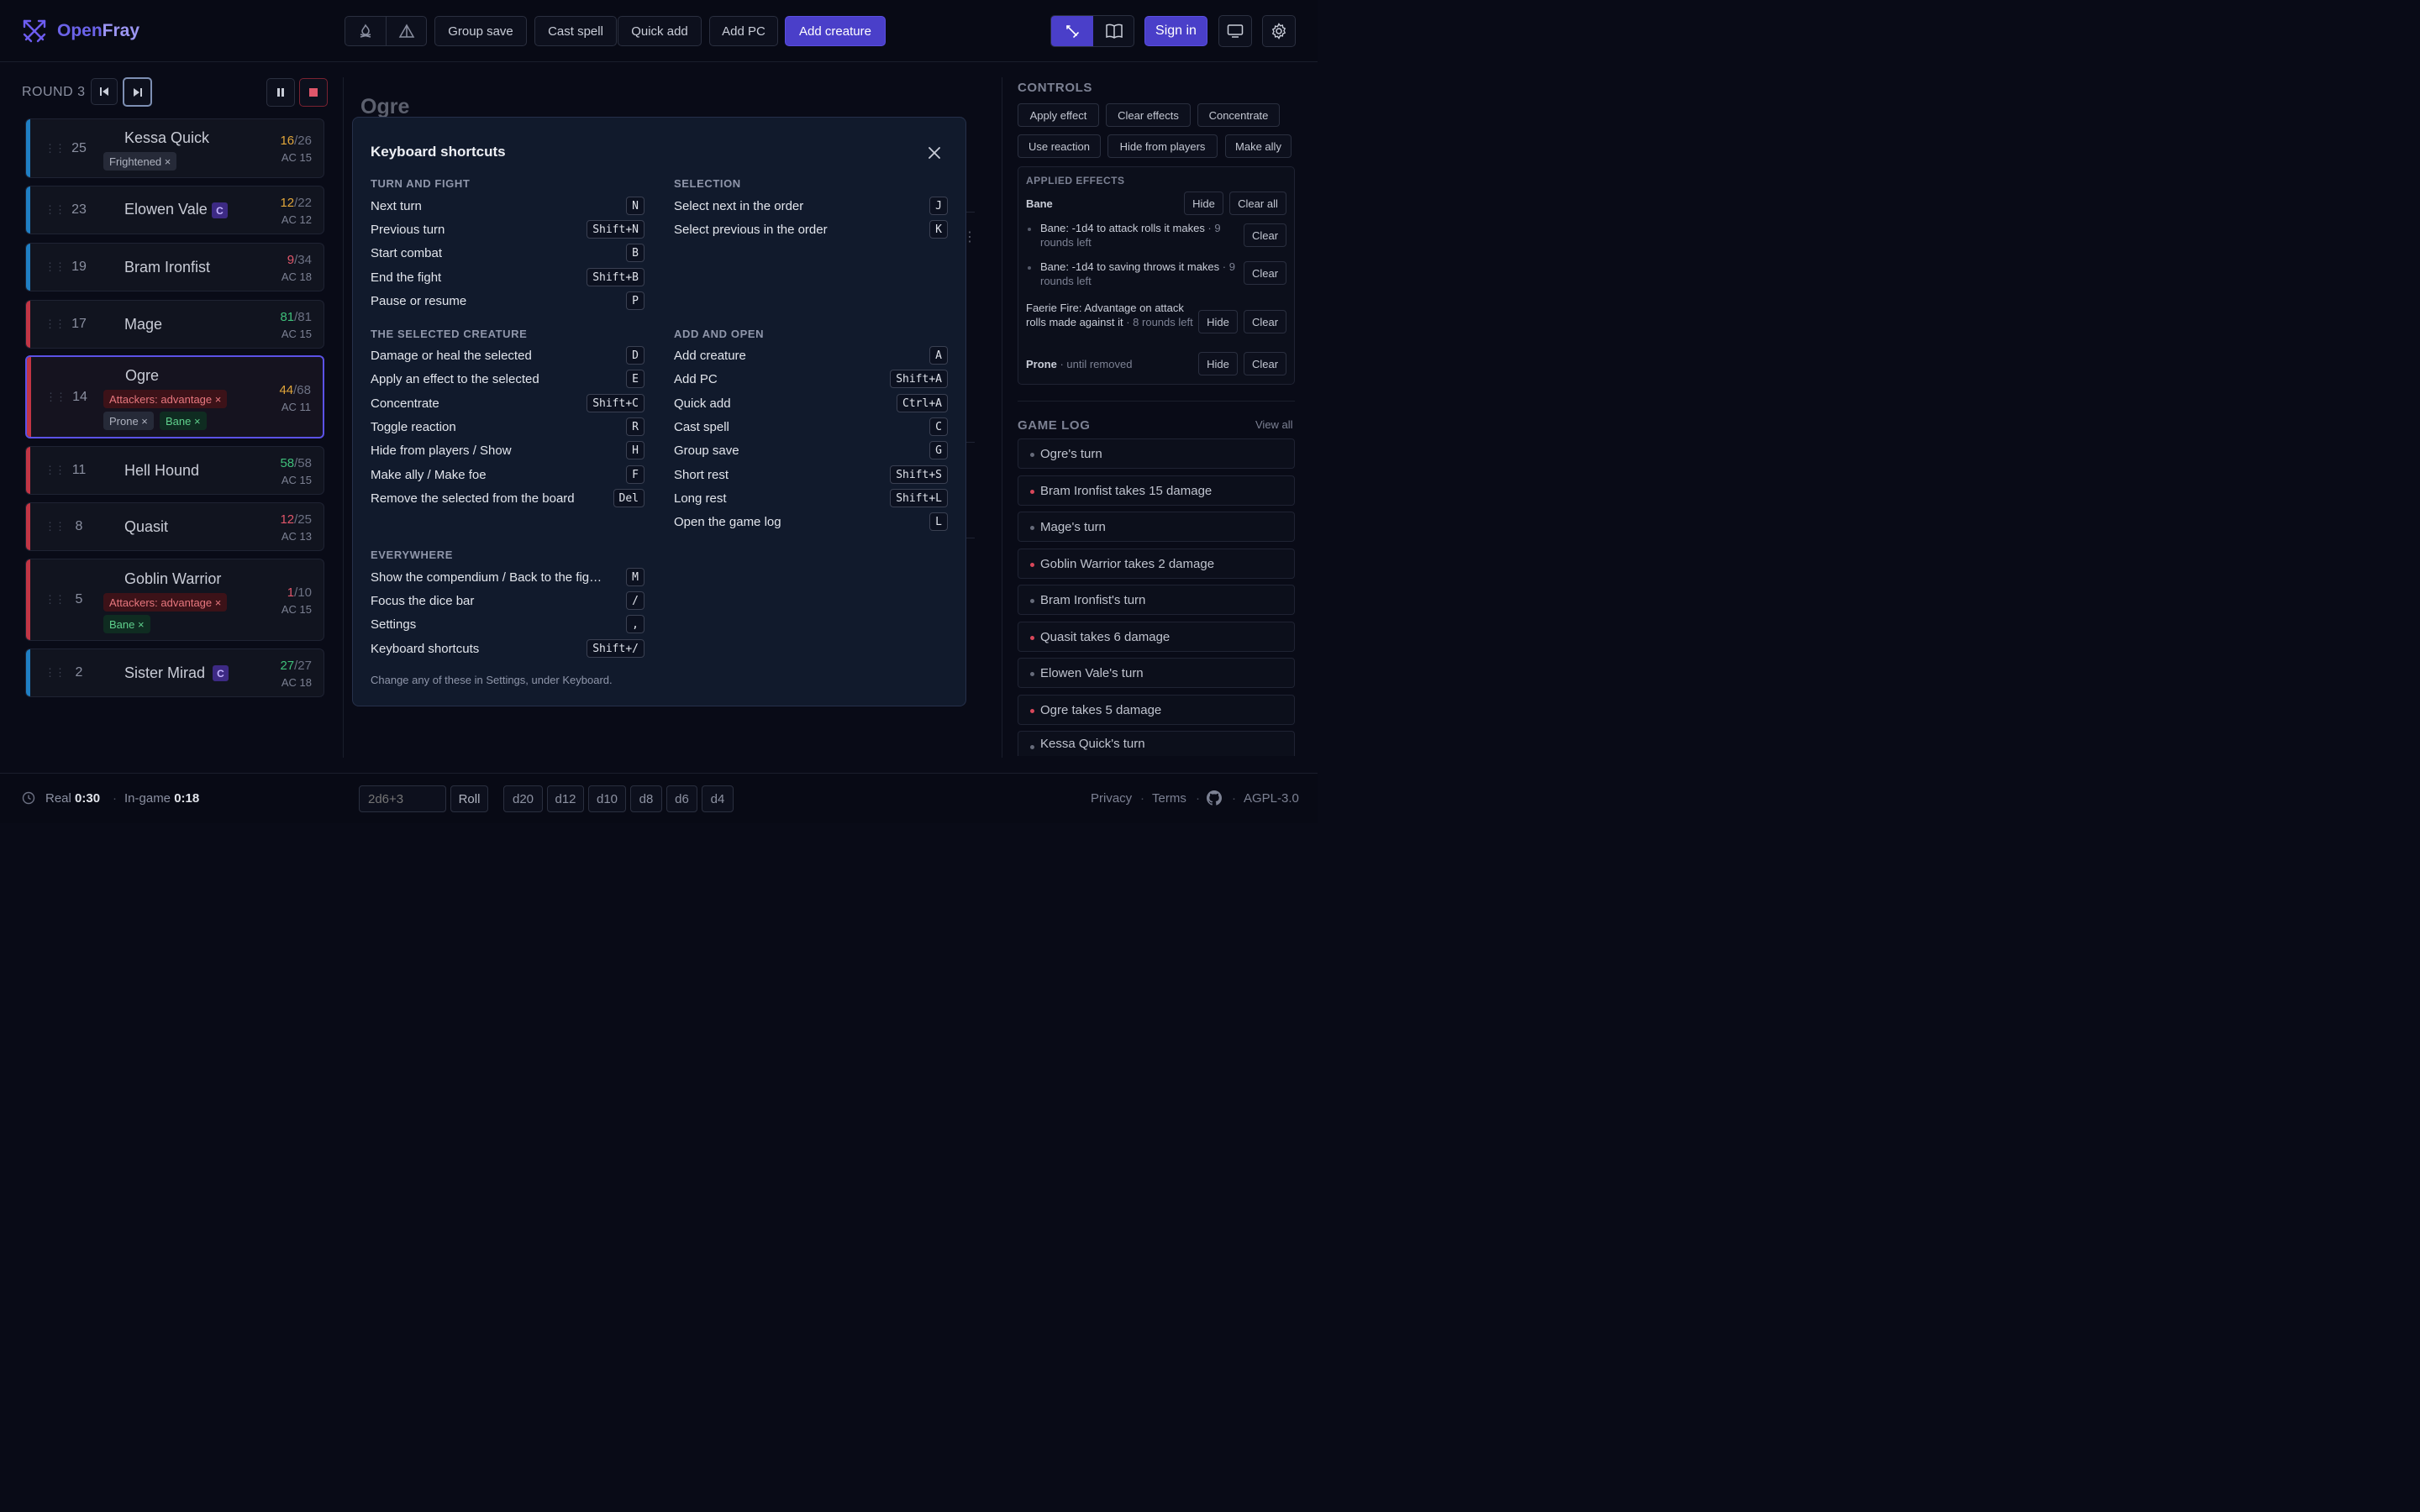 The height and width of the screenshot is (1512, 2420). I want to click on dice-button-d6: d6, so click(681, 798).